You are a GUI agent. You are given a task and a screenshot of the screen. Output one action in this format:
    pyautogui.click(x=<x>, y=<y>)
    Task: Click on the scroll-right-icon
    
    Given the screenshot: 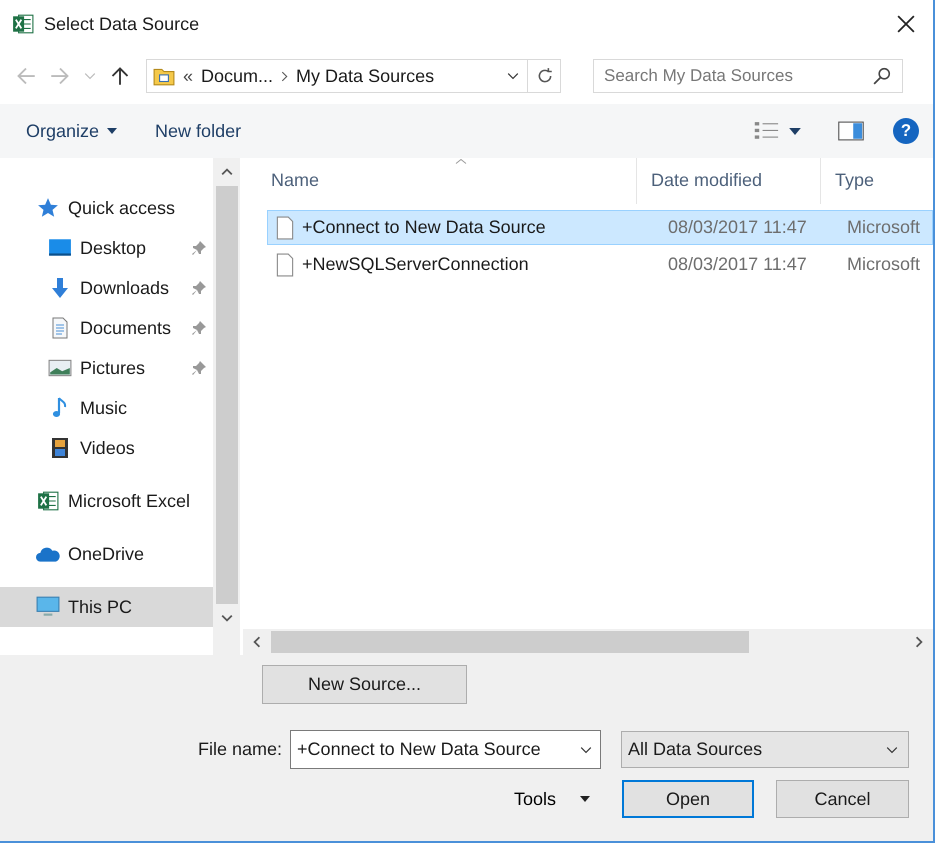 What is the action you would take?
    pyautogui.click(x=919, y=642)
    